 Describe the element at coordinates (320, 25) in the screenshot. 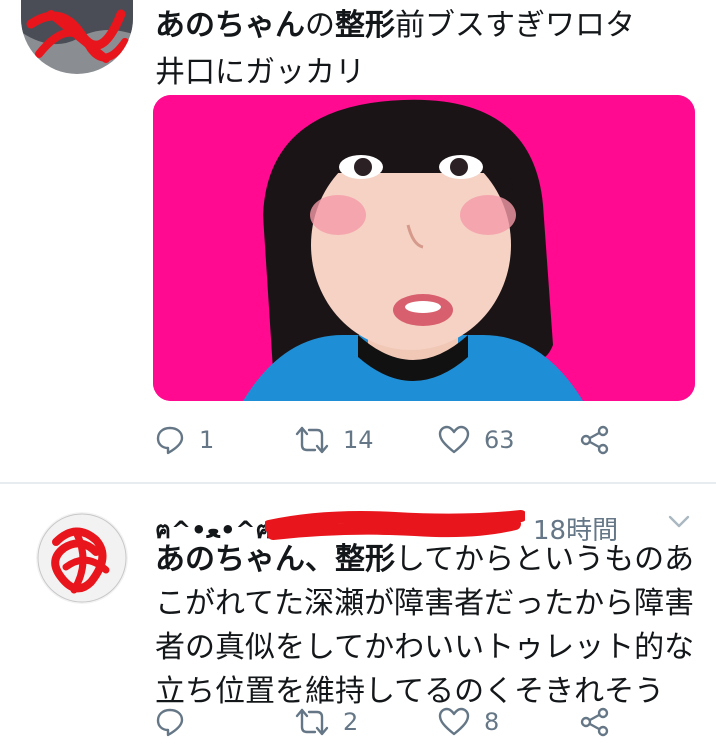

I see `tweet-text-span: の` at that location.